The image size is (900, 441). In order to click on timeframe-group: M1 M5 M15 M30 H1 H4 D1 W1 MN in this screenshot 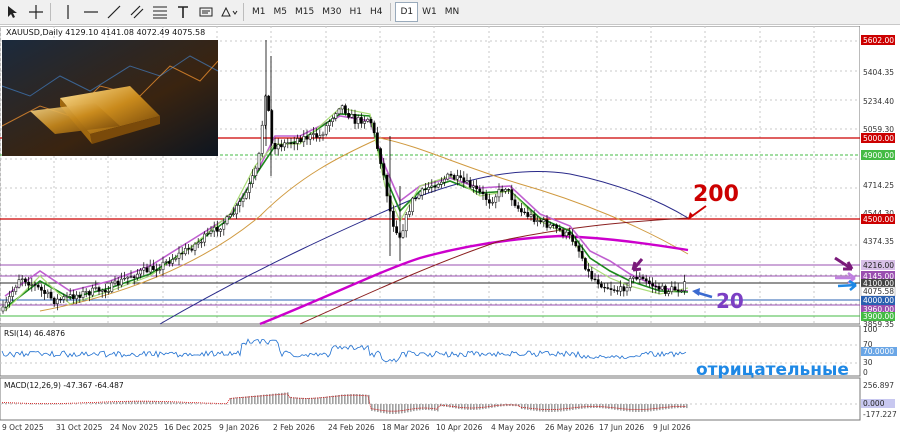, I will do `click(355, 12)`.